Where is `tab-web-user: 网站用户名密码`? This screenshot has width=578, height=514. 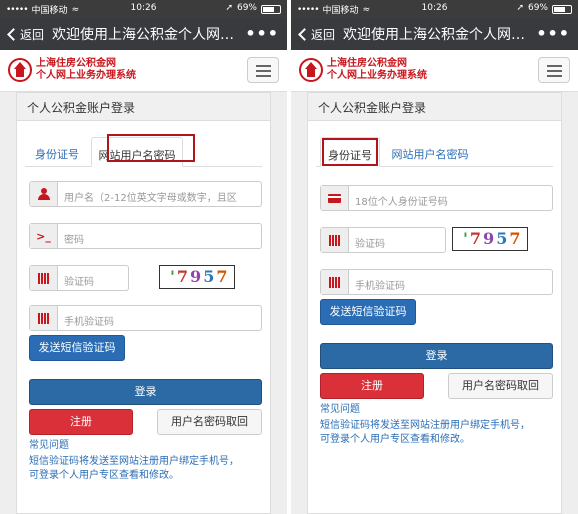
tab-web-user: 网站用户名密码 is located at coordinates (430, 152).